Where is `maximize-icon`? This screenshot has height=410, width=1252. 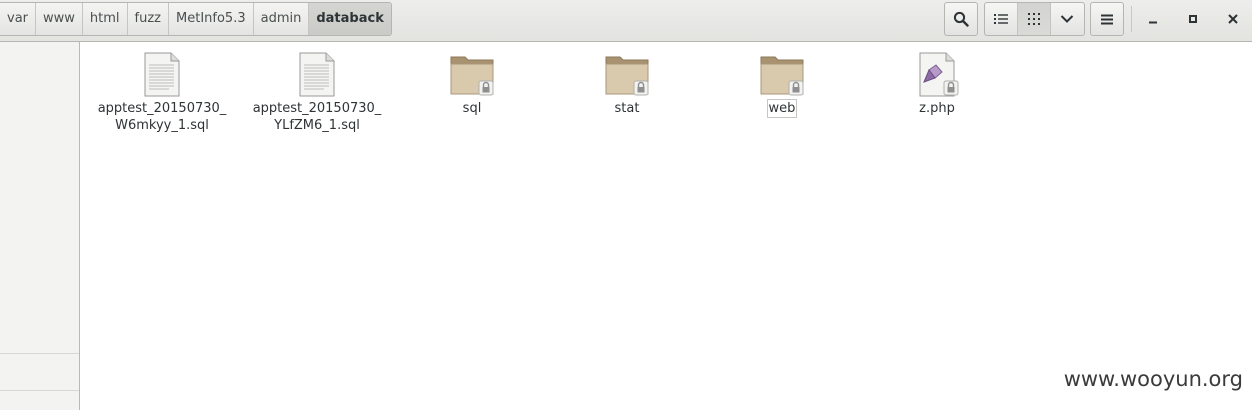
maximize-icon is located at coordinates (1193, 19).